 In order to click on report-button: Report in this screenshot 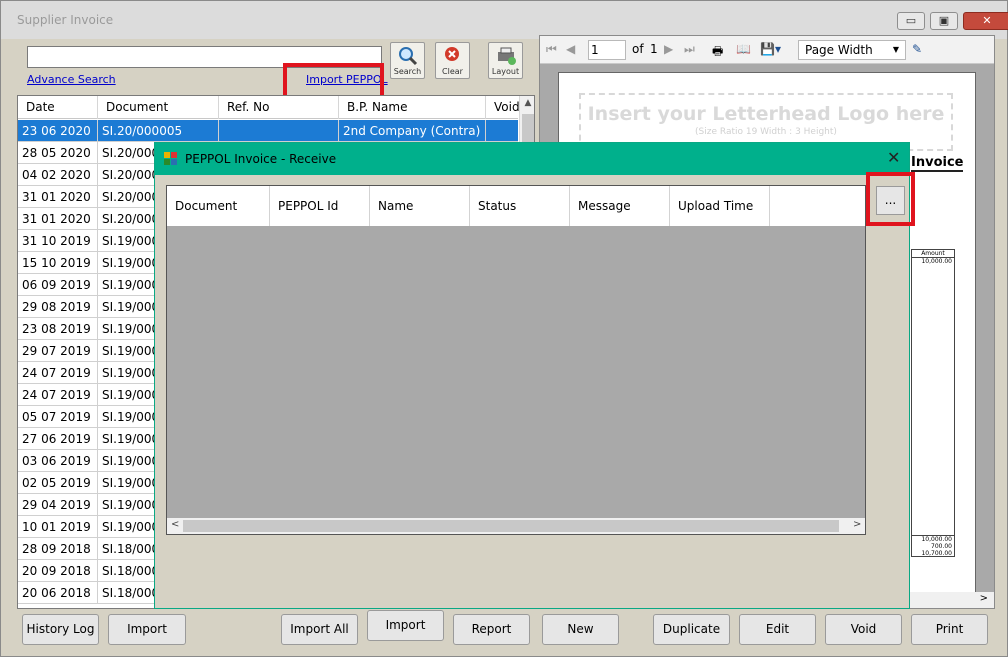, I will do `click(491, 629)`.